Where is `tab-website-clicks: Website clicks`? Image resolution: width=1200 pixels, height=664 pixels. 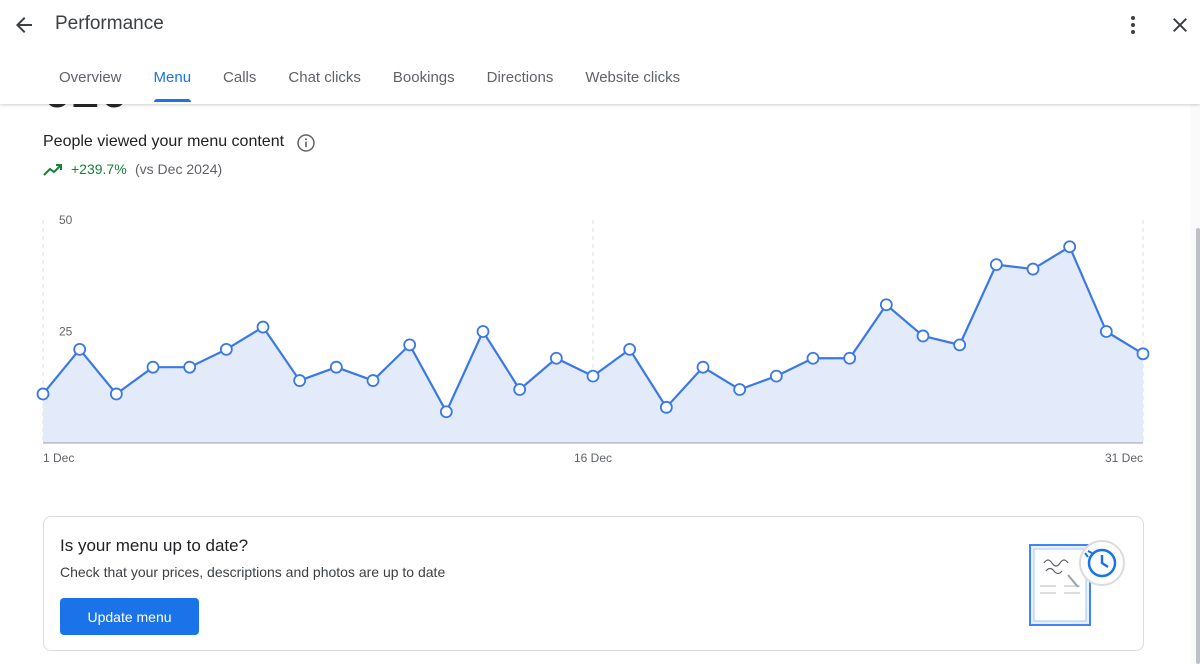
tab-website-clicks: Website clicks is located at coordinates (632, 79).